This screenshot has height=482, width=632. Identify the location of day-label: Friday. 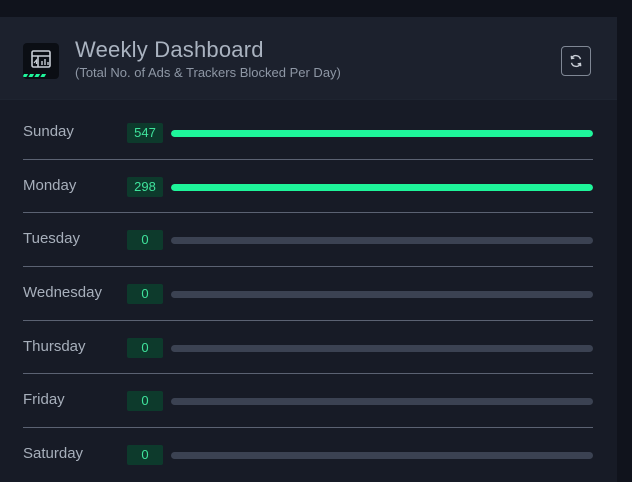
(44, 400).